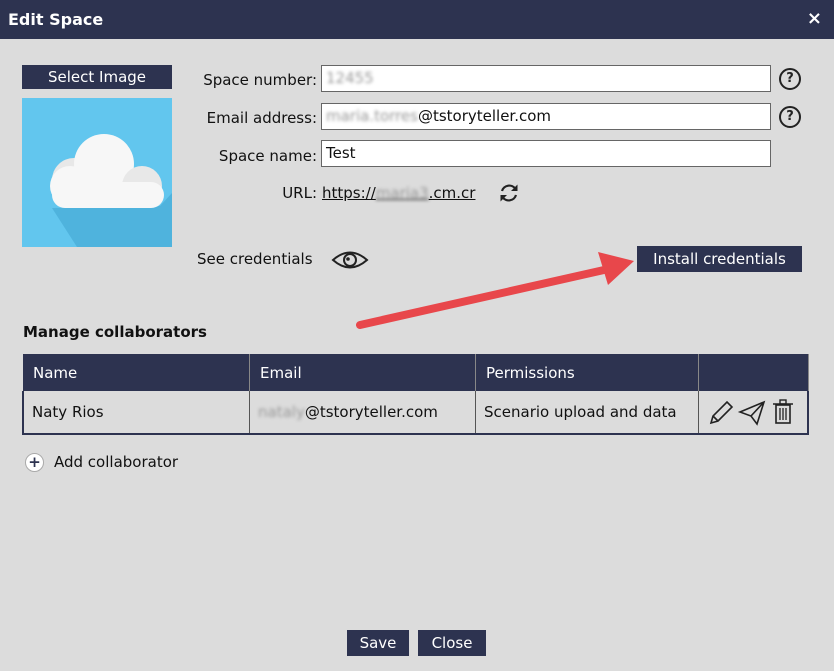 The image size is (834, 671). I want to click on send-icon, so click(751, 413).